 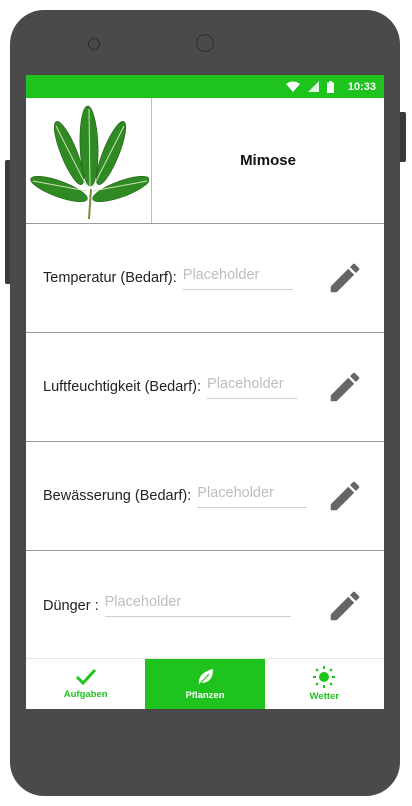 I want to click on tab-pflanzen: Pflanzen, so click(x=205, y=684).